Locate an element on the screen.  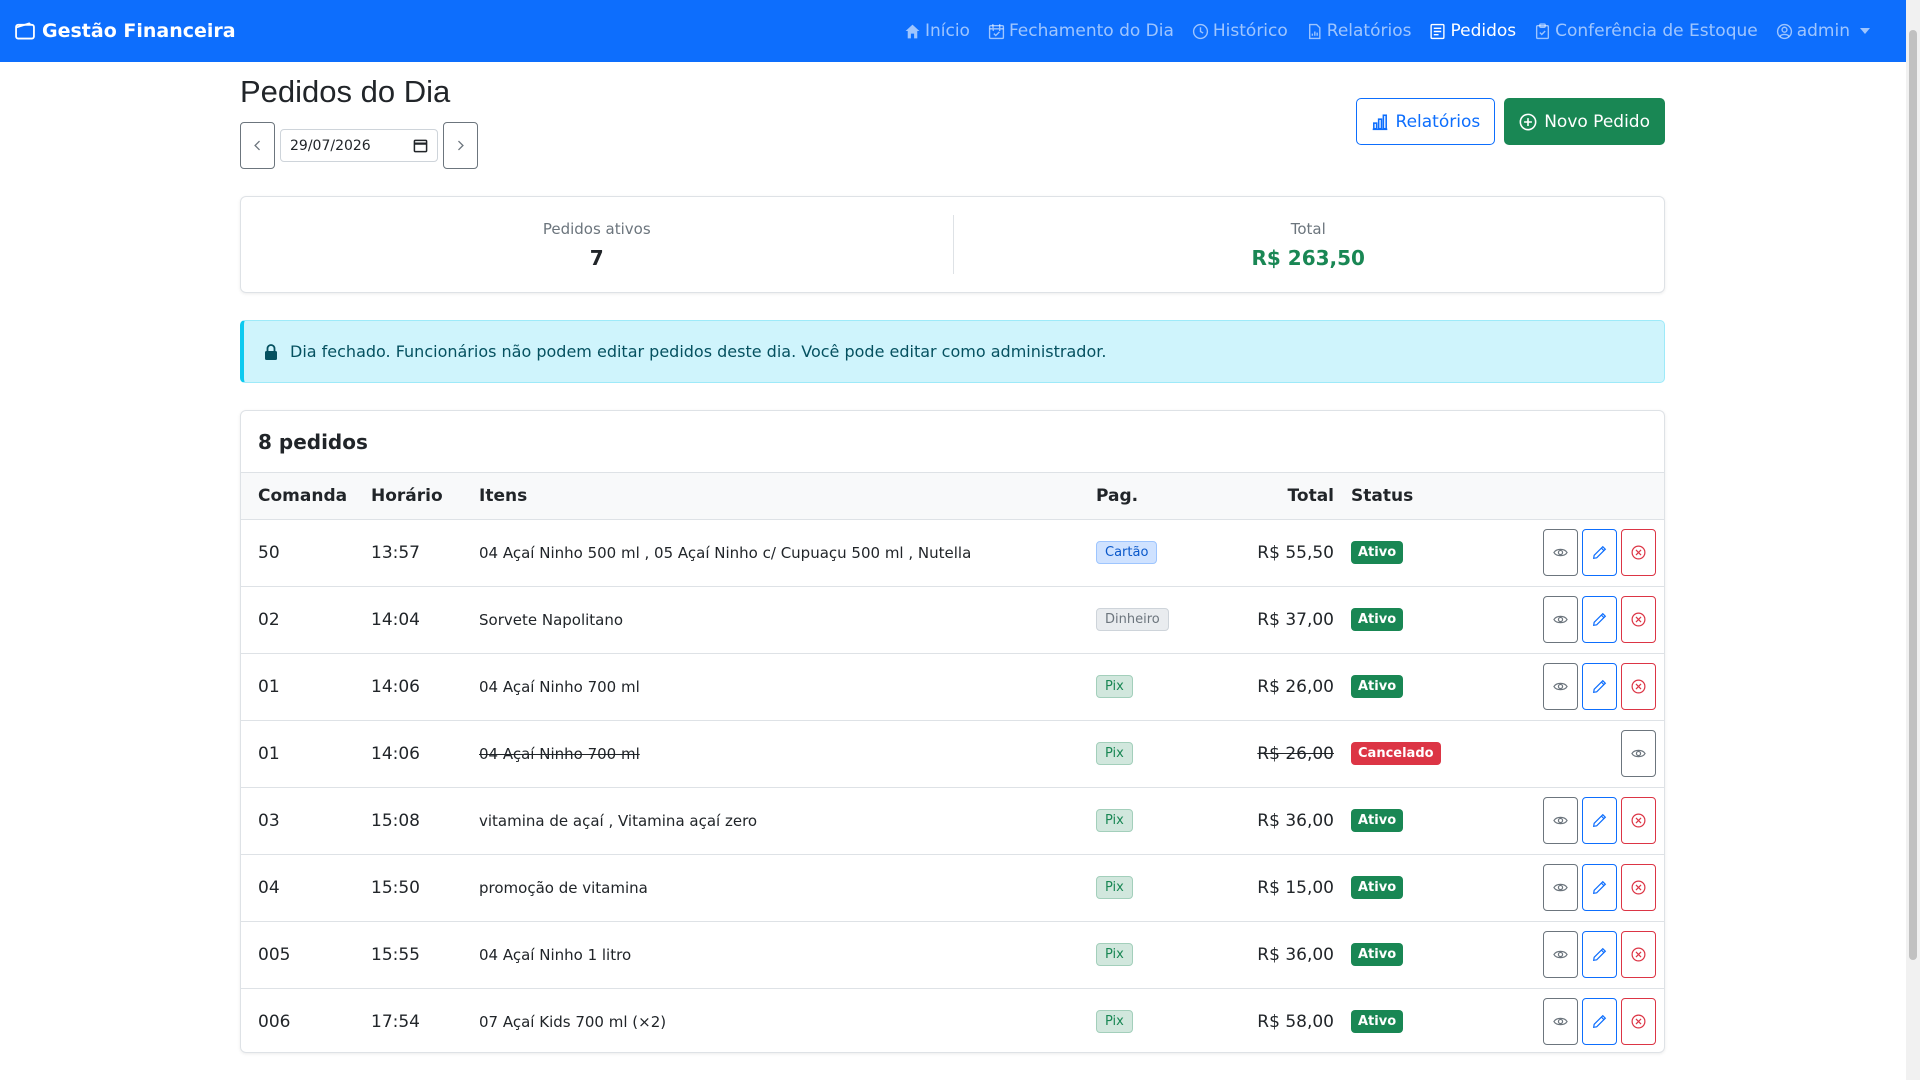
cell-comanda: 03 is located at coordinates (269, 820).